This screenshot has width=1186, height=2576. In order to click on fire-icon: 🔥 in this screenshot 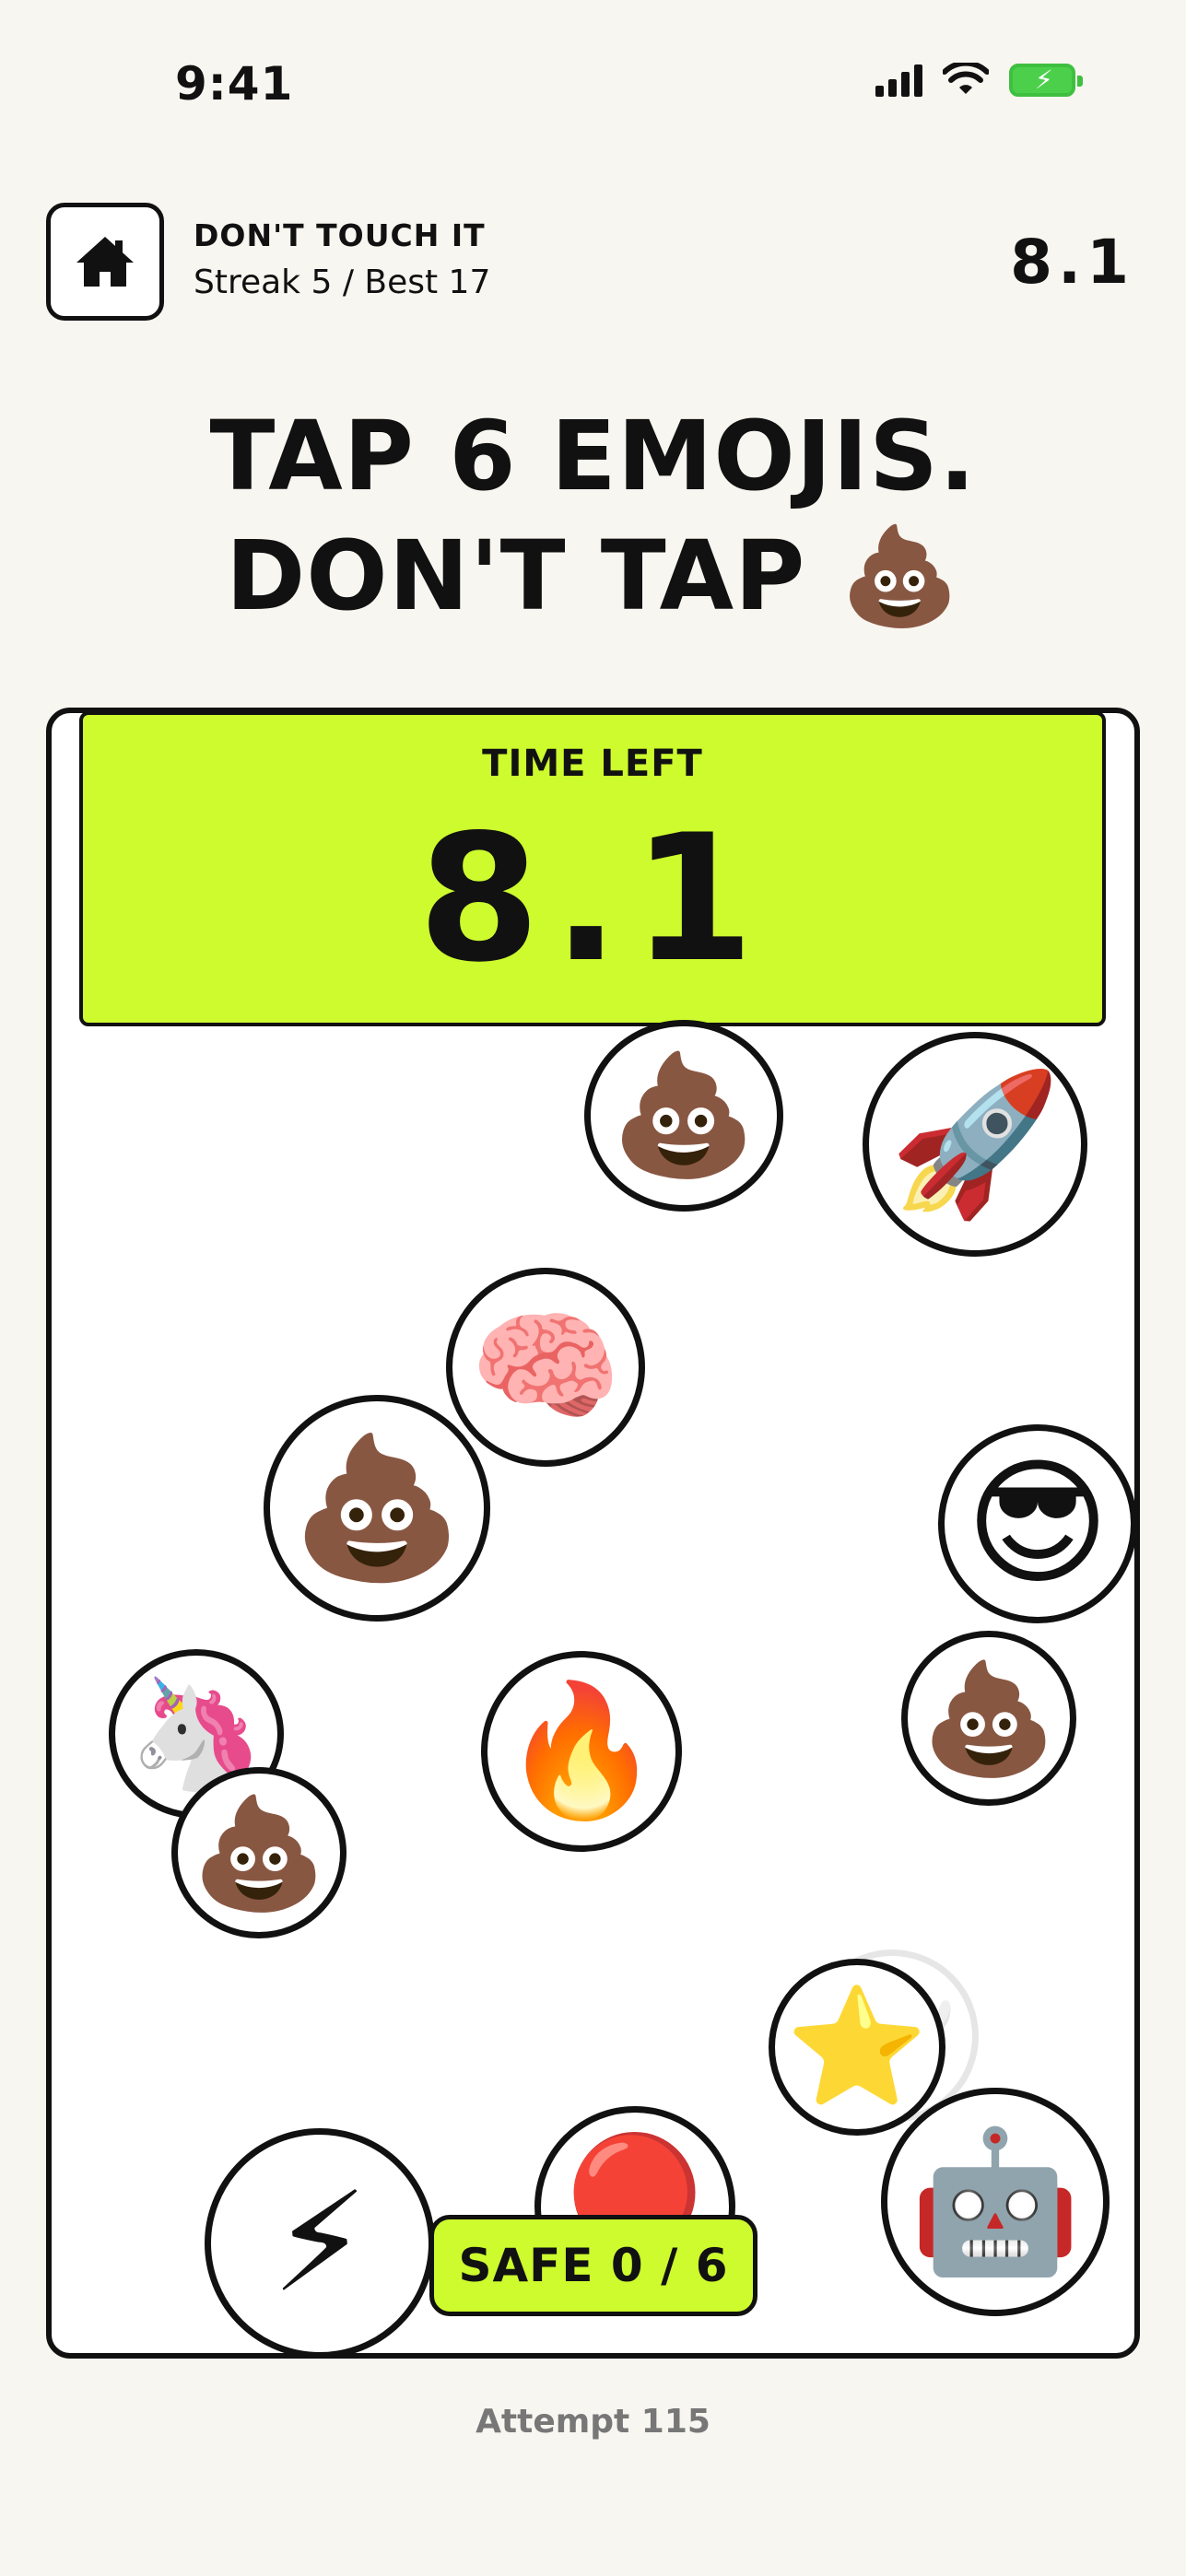, I will do `click(581, 1751)`.